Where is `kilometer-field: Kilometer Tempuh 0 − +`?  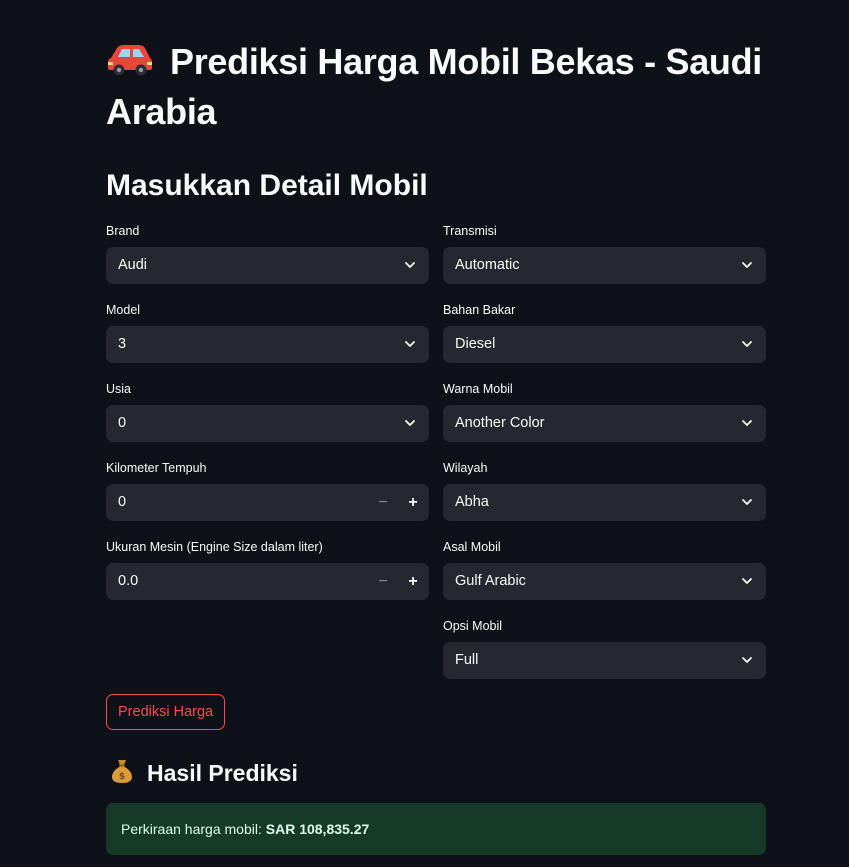 kilometer-field: Kilometer Tempuh 0 − + is located at coordinates (267, 496).